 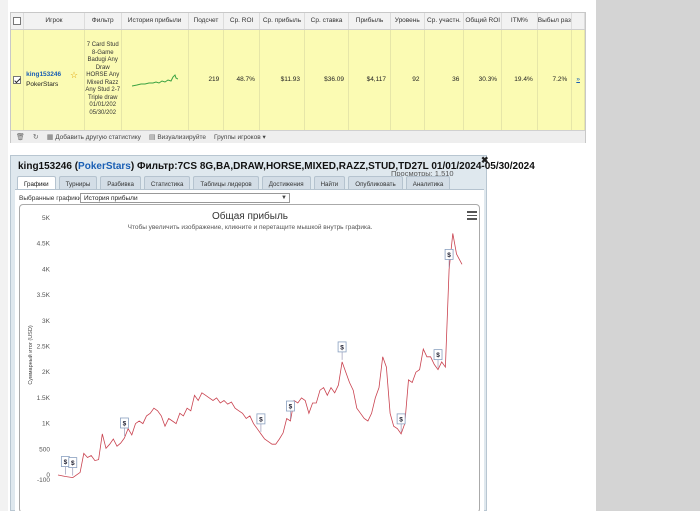 I want to click on avg-profit-cell: $11.93, so click(x=282, y=79).